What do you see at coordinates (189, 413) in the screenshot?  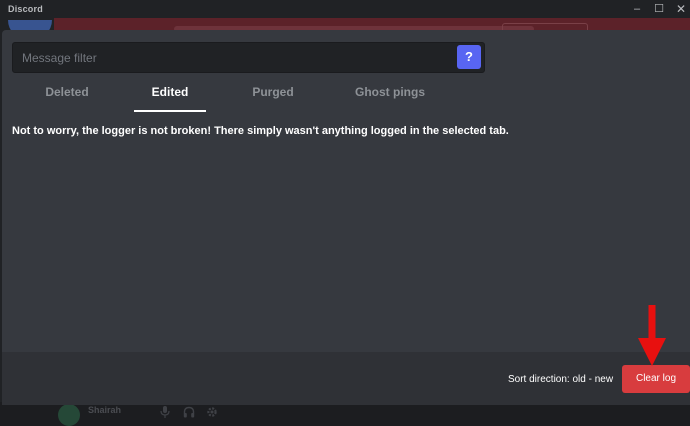 I see `headphones-icon` at bounding box center [189, 413].